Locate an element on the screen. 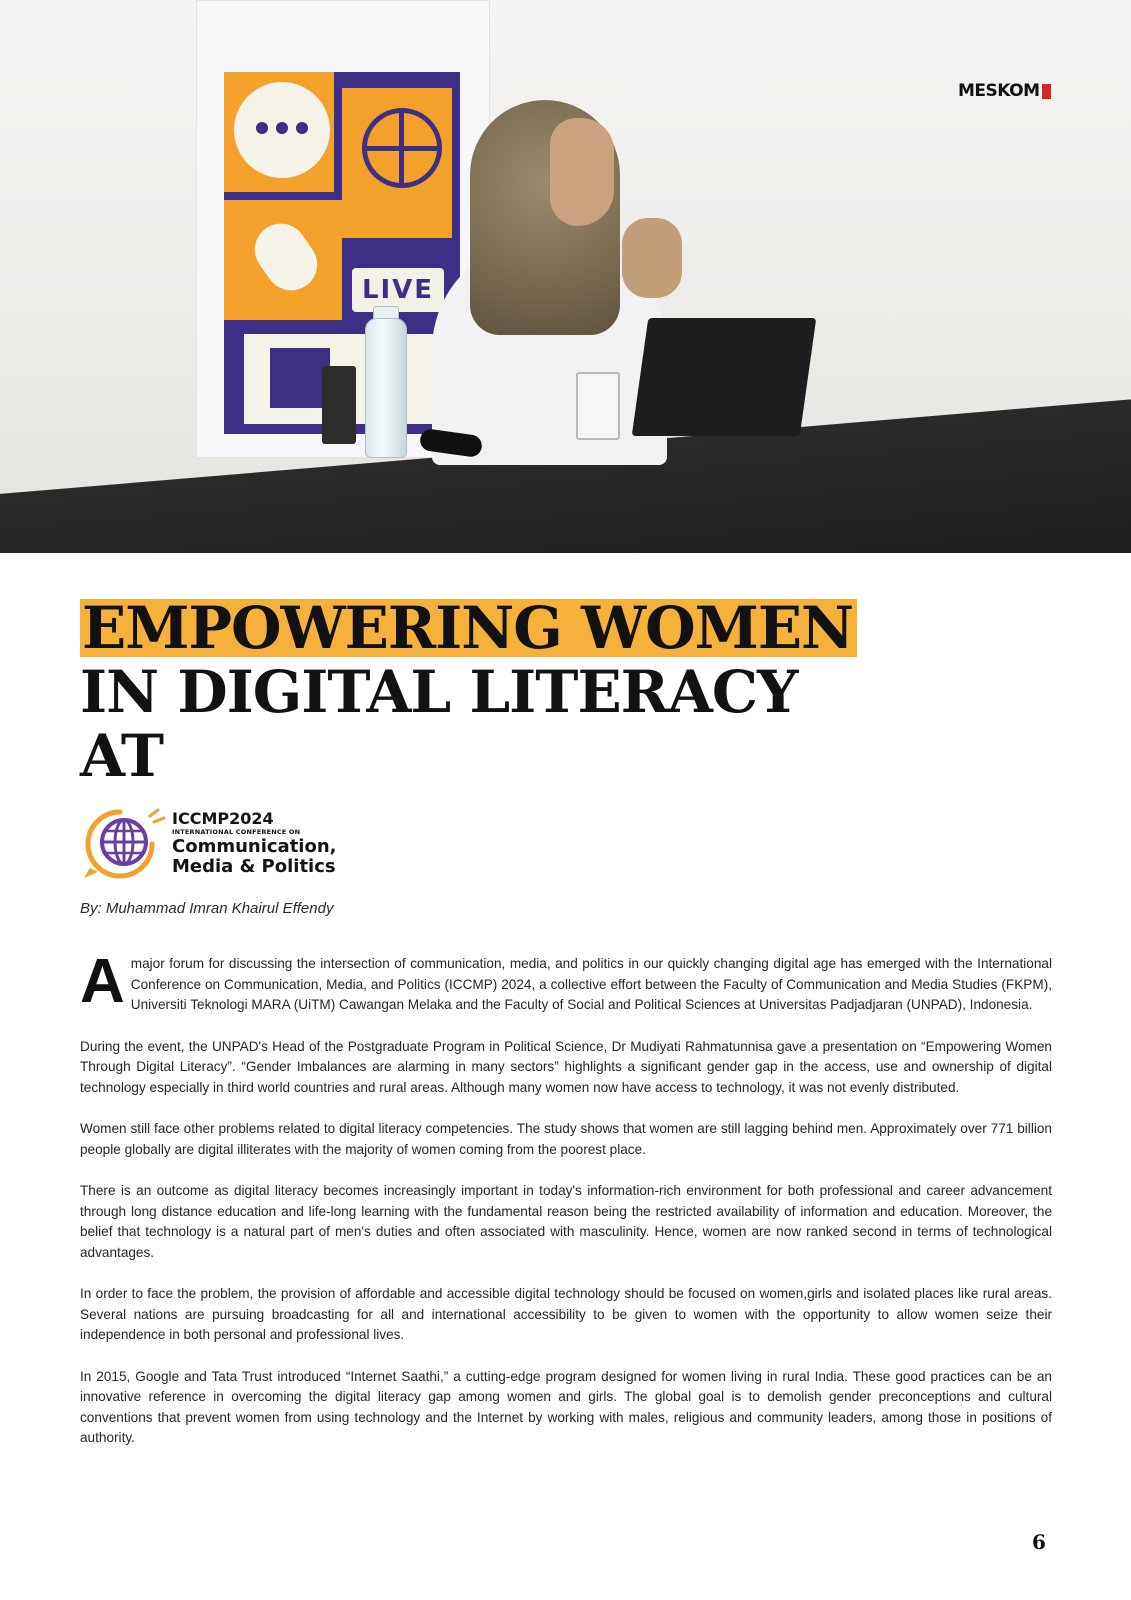  conference-name-line-1: Communication, is located at coordinates (254, 846).